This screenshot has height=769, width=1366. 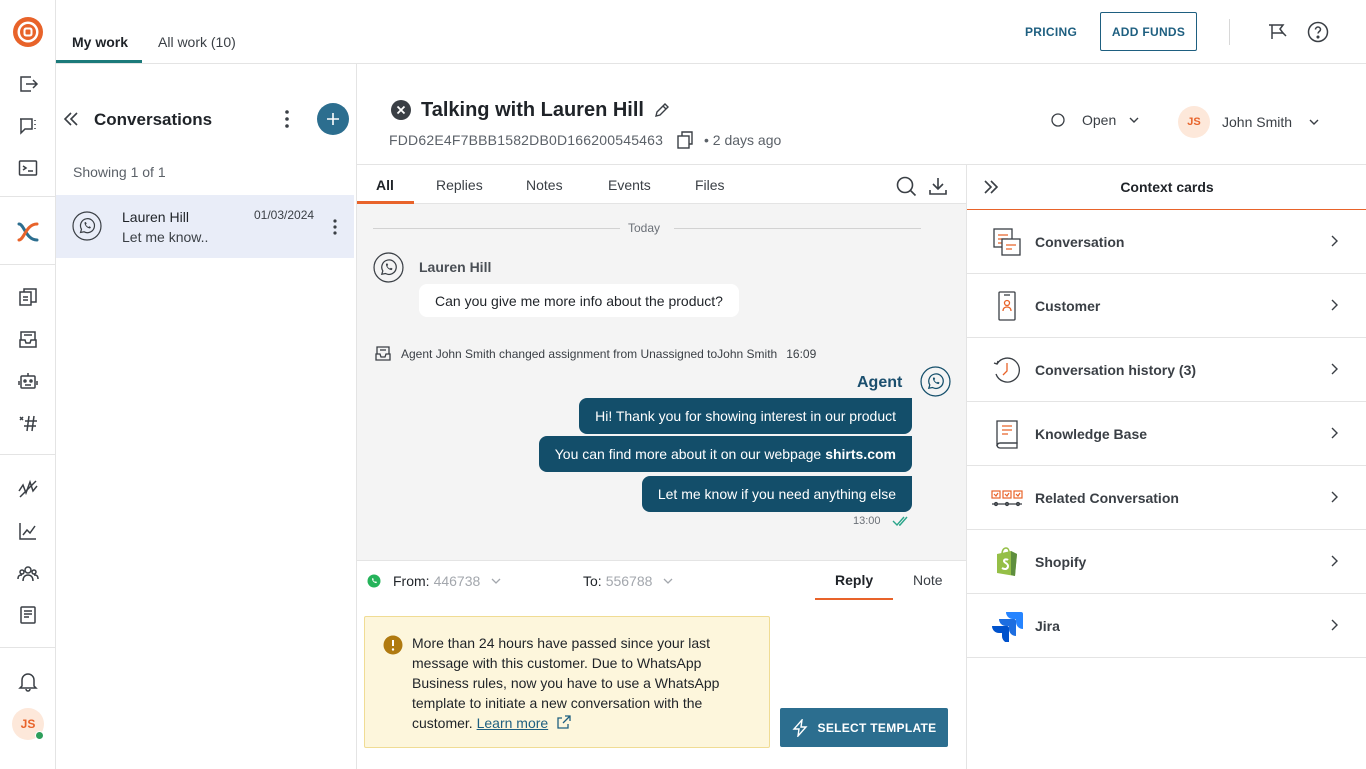 What do you see at coordinates (1051, 32) in the screenshot?
I see `pricing-link: PRICING` at bounding box center [1051, 32].